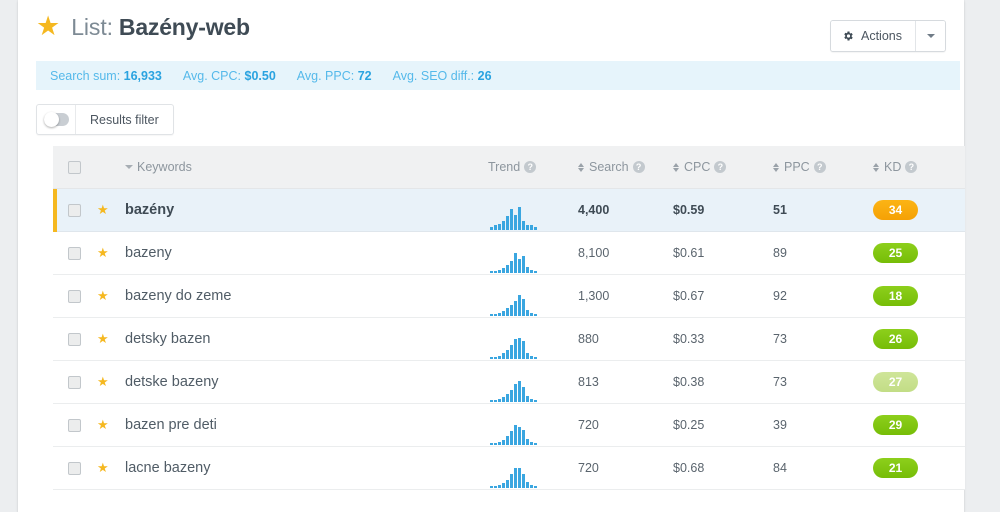  I want to click on stat-value: 72, so click(364, 75).